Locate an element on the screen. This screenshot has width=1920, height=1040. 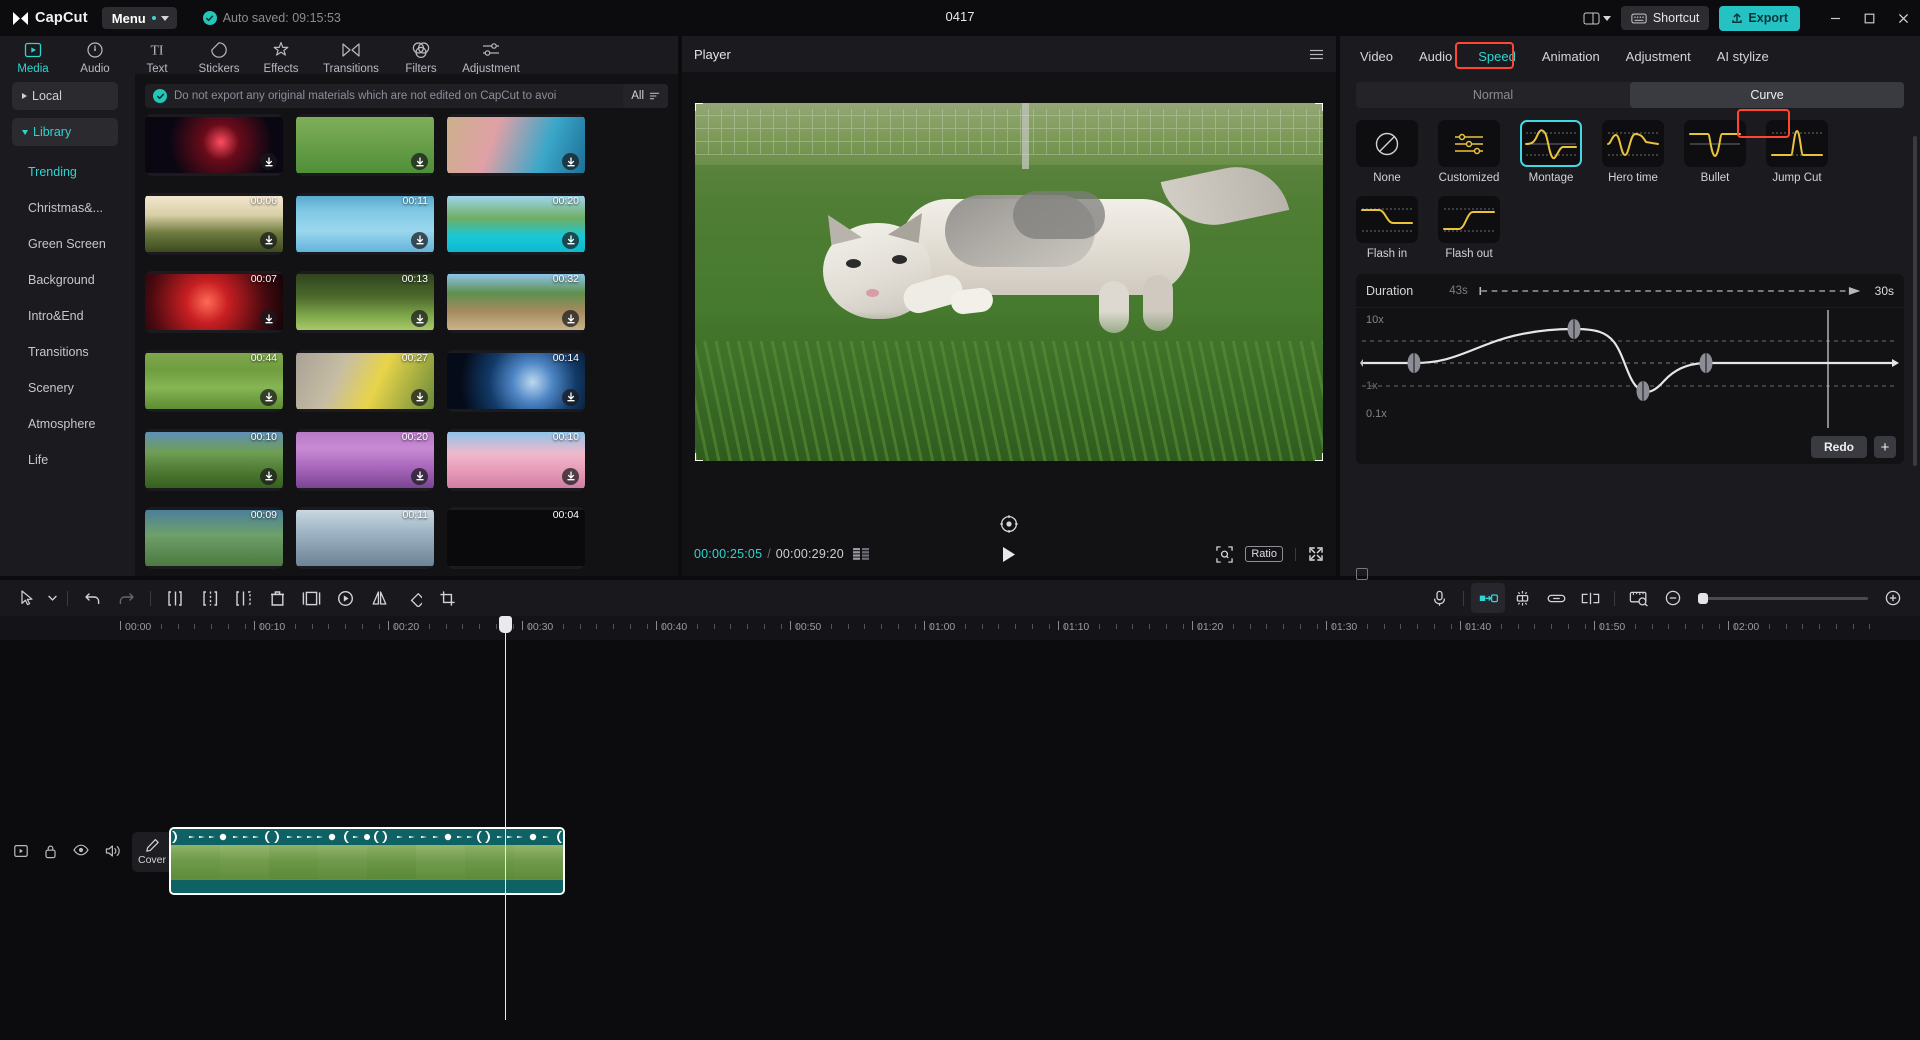
volume-icon is located at coordinates (113, 851).